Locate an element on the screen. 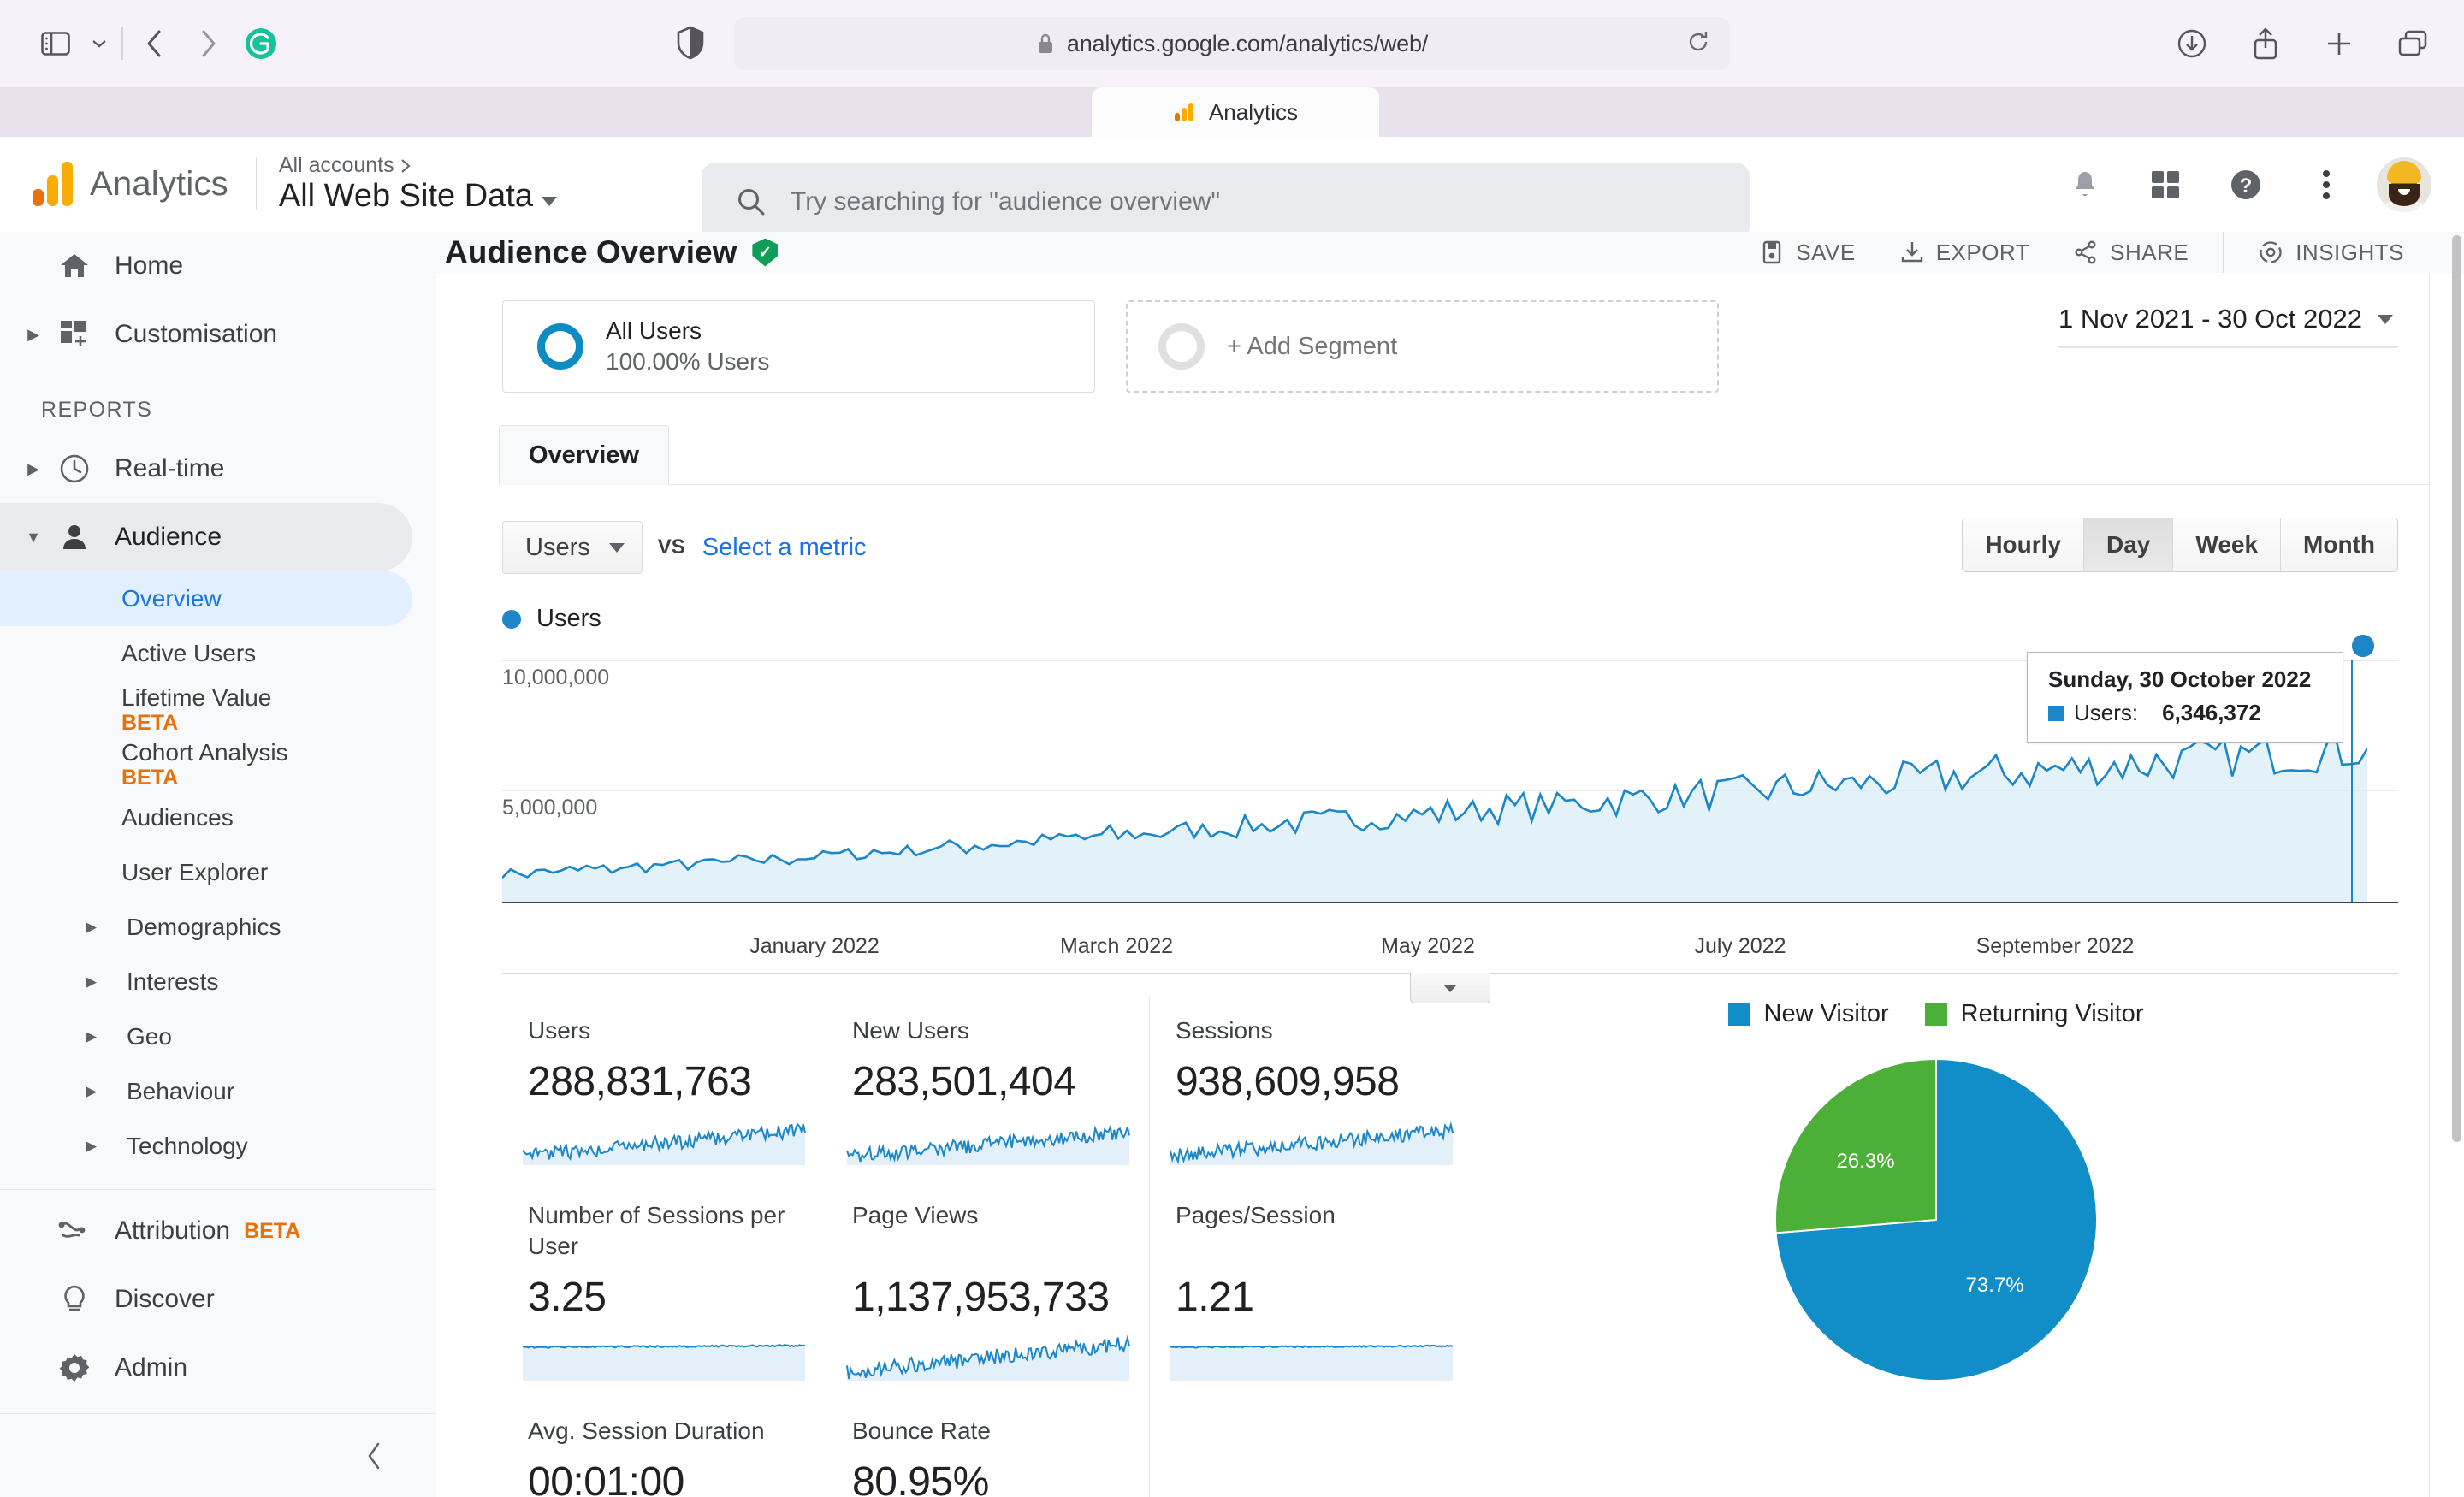 The width and height of the screenshot is (2464, 1497). metric-card-users: Users 288,831,763 is located at coordinates (664, 1089).